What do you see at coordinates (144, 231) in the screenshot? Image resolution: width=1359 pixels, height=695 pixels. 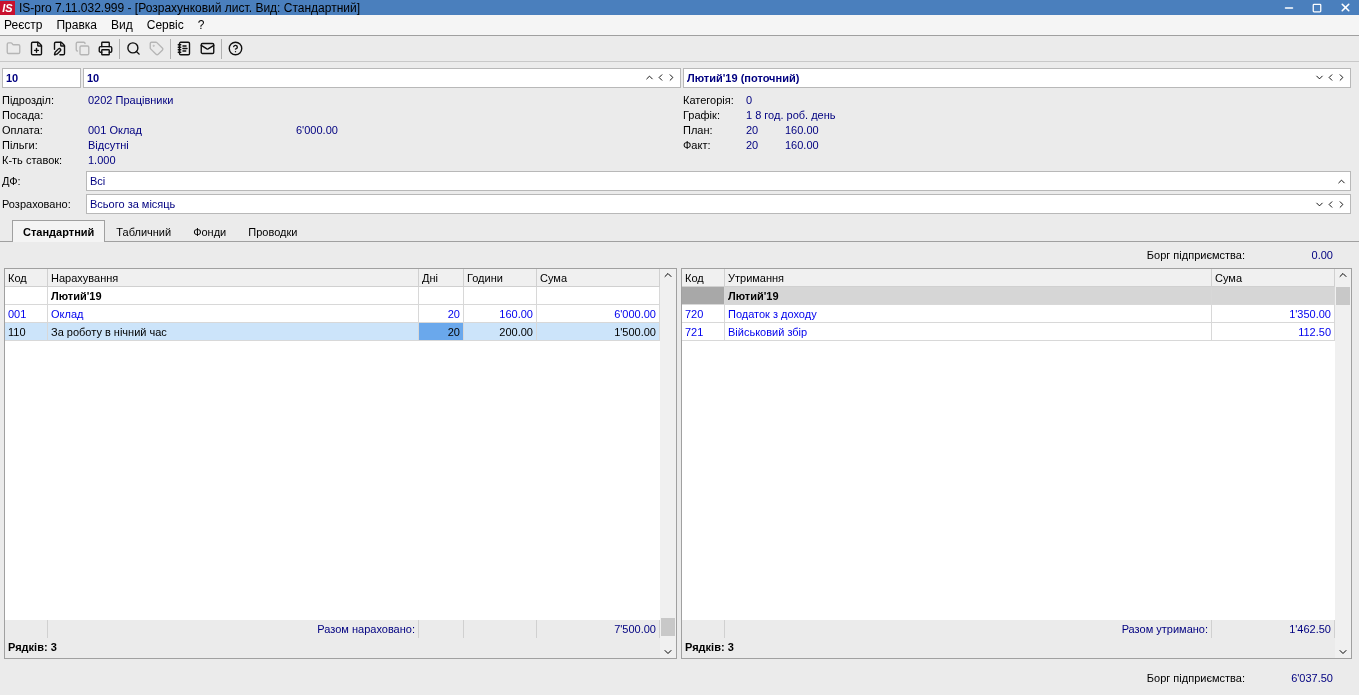 I see `tab: Табличний` at bounding box center [144, 231].